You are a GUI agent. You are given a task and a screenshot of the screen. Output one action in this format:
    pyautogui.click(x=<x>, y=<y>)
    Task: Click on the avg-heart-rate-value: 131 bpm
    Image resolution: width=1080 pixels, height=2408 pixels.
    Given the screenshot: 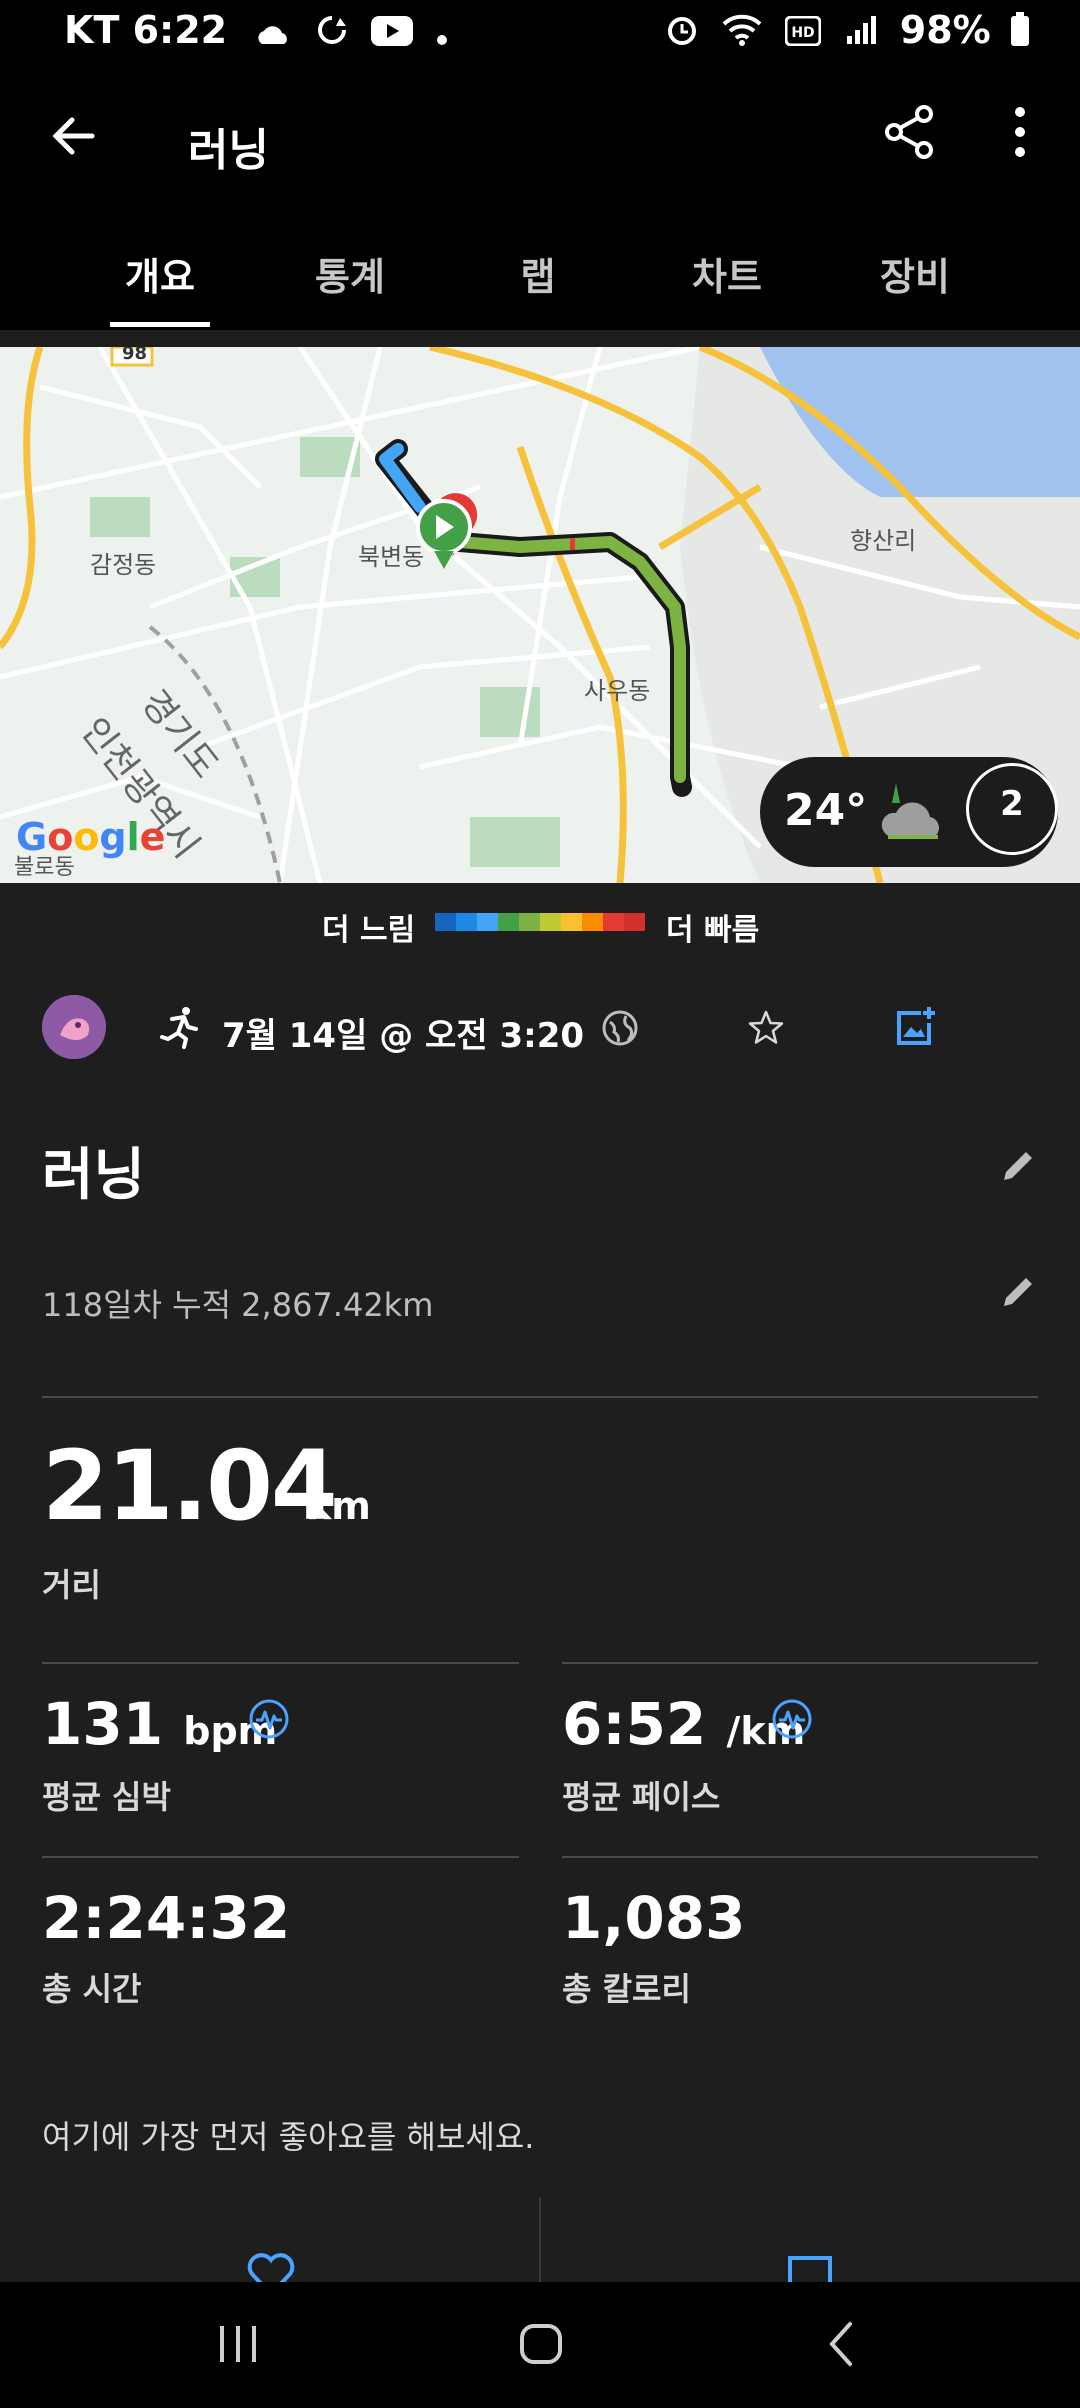 What is the action you would take?
    pyautogui.click(x=159, y=1724)
    